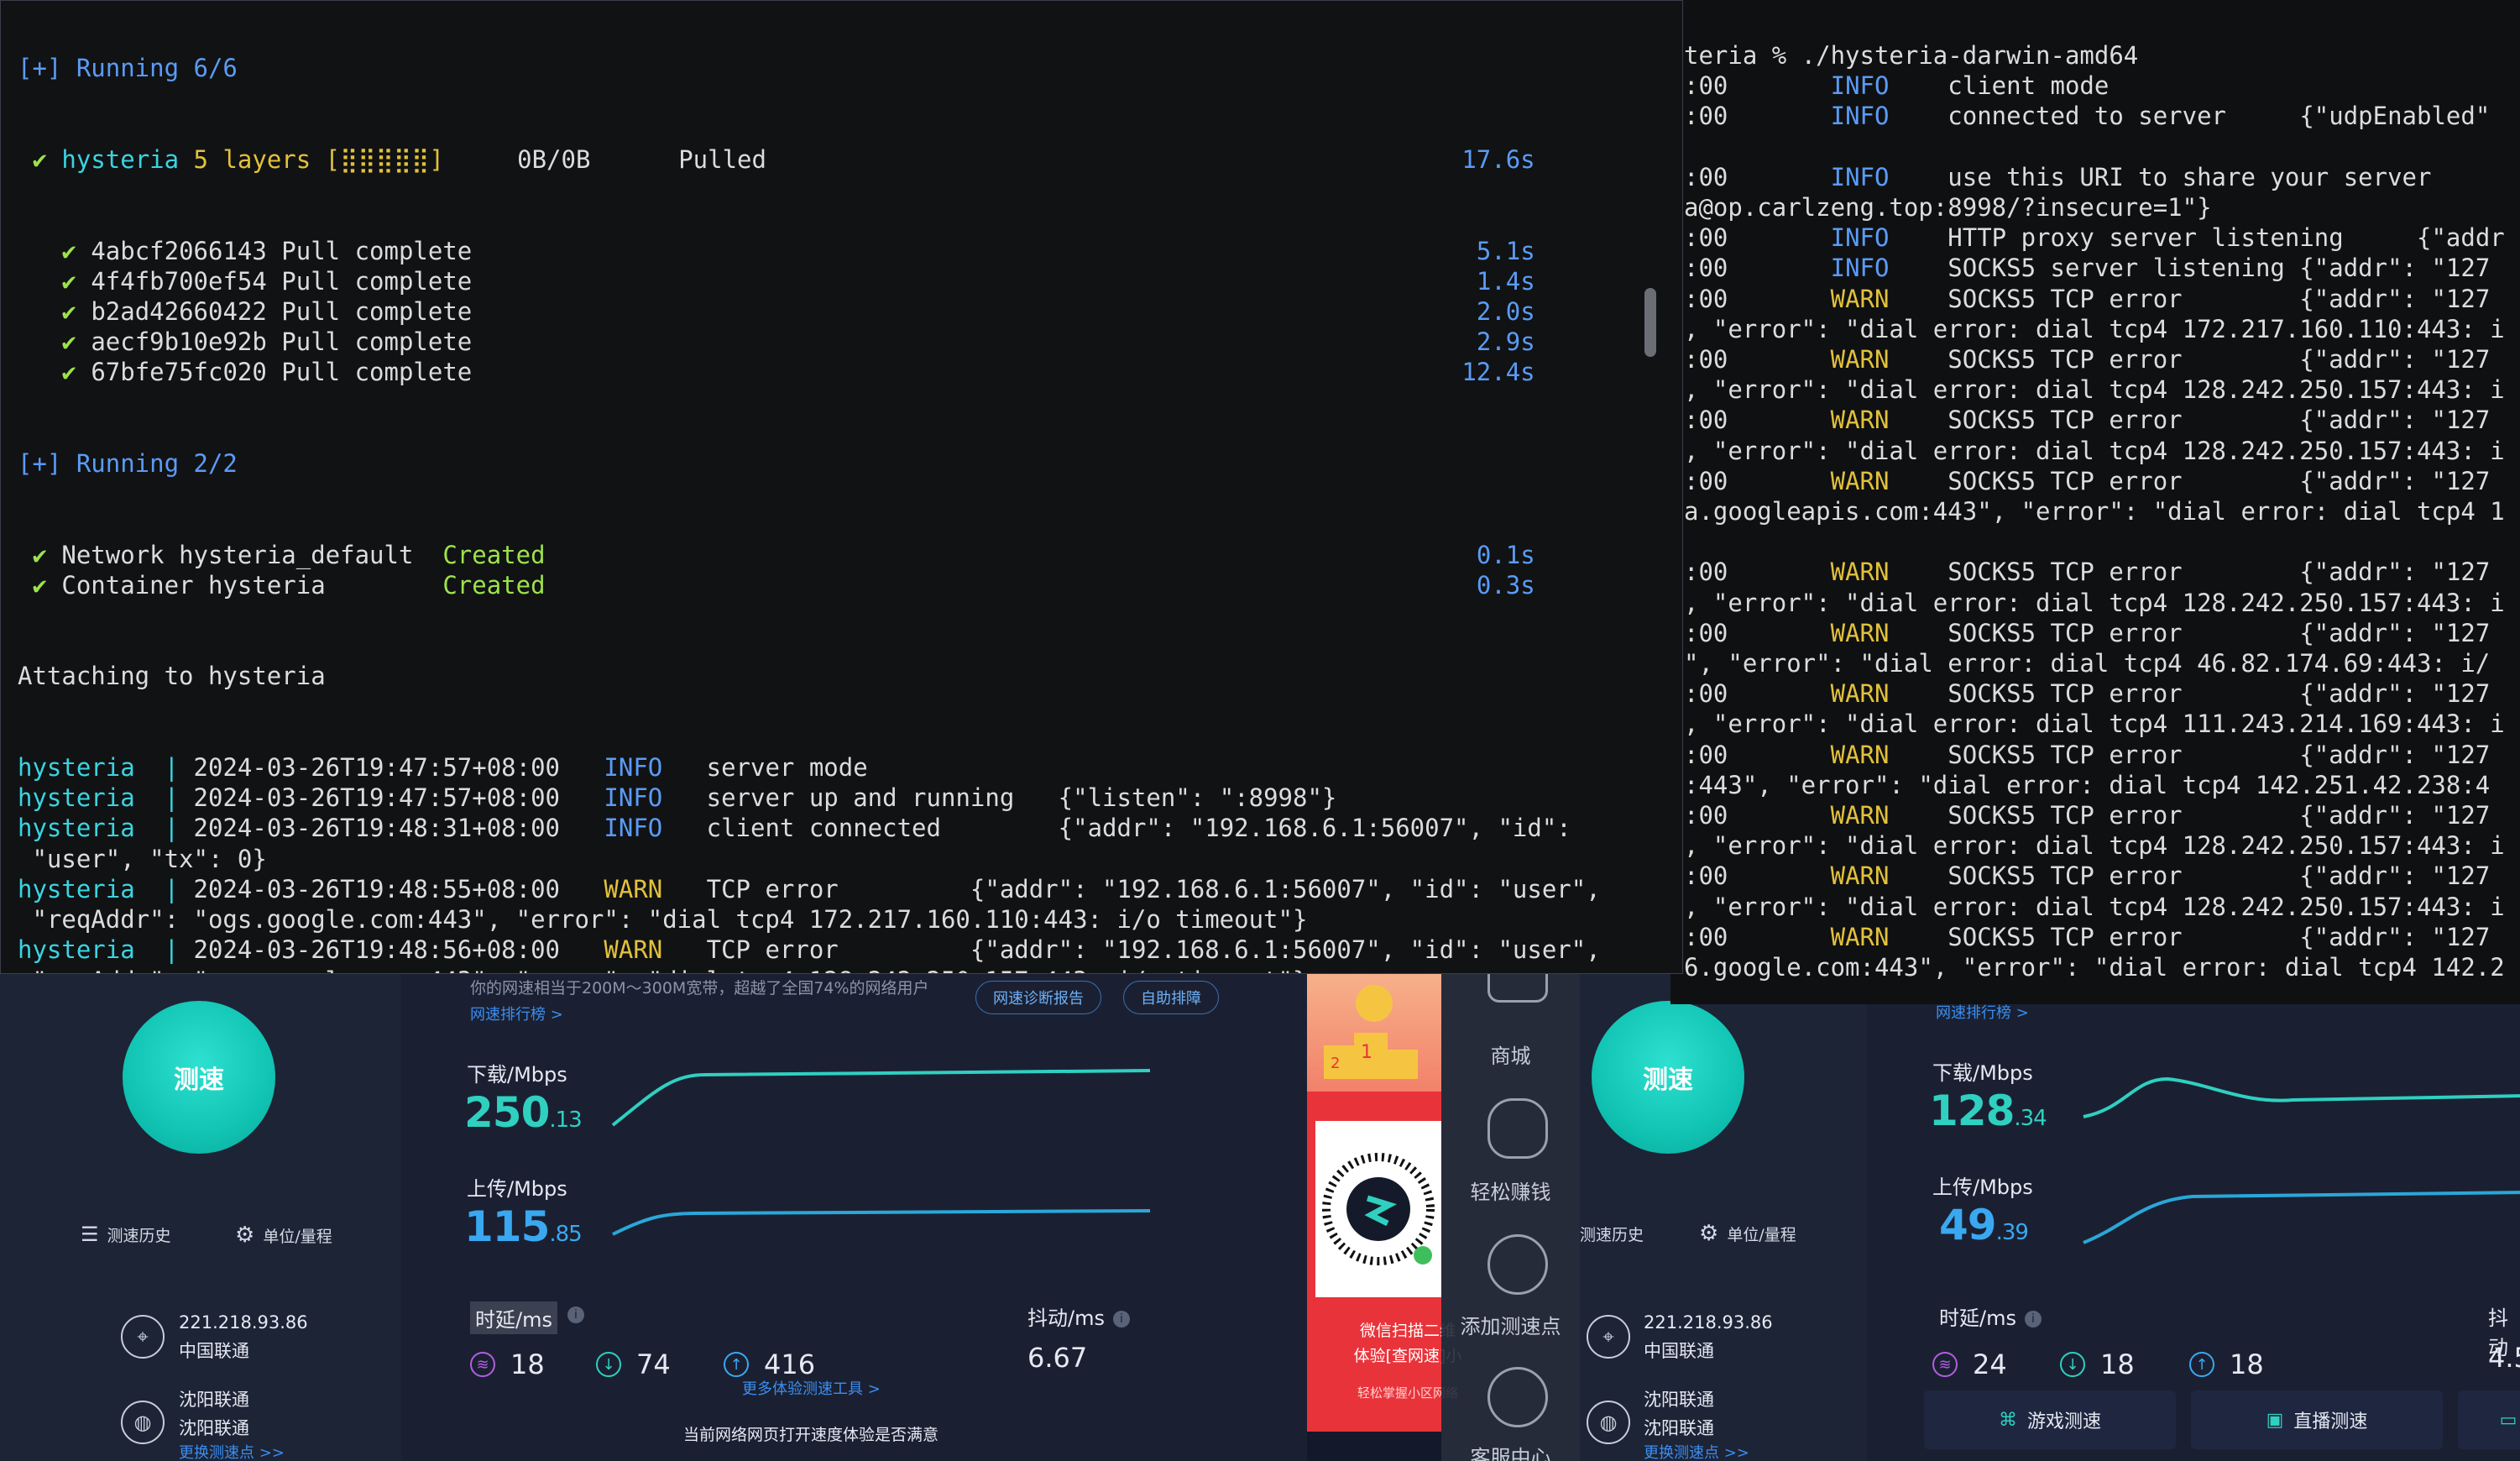  I want to click on log-line: "user", "tx": 0}, so click(809, 859).